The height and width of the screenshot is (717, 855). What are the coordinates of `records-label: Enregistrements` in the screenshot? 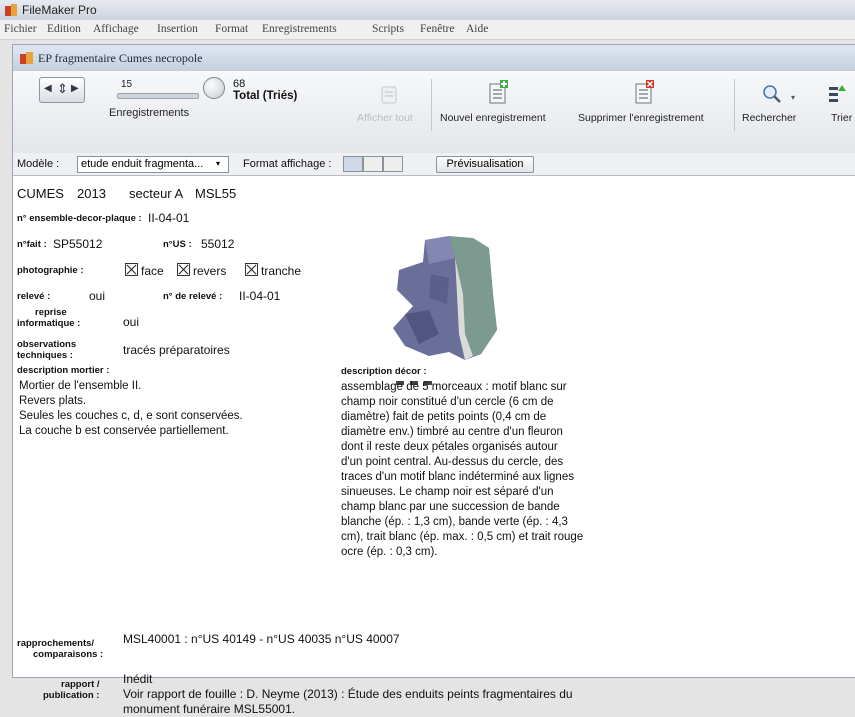 It's located at (149, 113).